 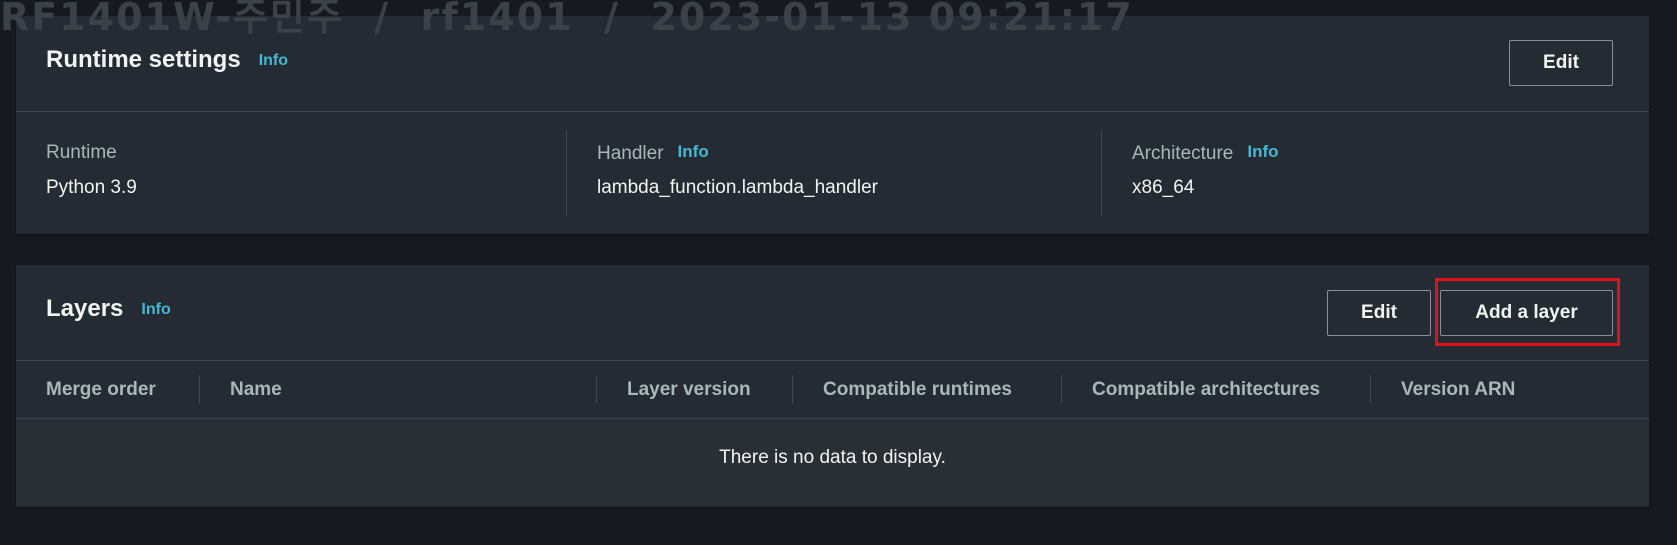 What do you see at coordinates (1163, 187) in the screenshot?
I see `architecture-value: x86_64` at bounding box center [1163, 187].